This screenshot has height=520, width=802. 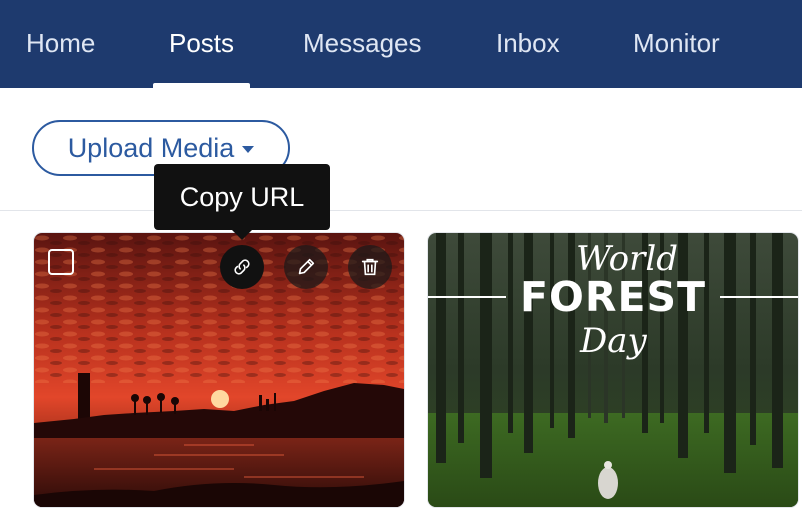 I want to click on nav-item-home: Home, so click(x=60, y=44).